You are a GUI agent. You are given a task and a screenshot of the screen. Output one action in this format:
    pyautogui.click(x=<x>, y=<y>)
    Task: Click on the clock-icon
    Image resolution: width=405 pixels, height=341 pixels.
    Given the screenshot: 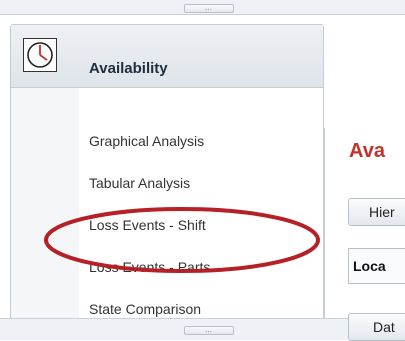 What is the action you would take?
    pyautogui.click(x=40, y=55)
    